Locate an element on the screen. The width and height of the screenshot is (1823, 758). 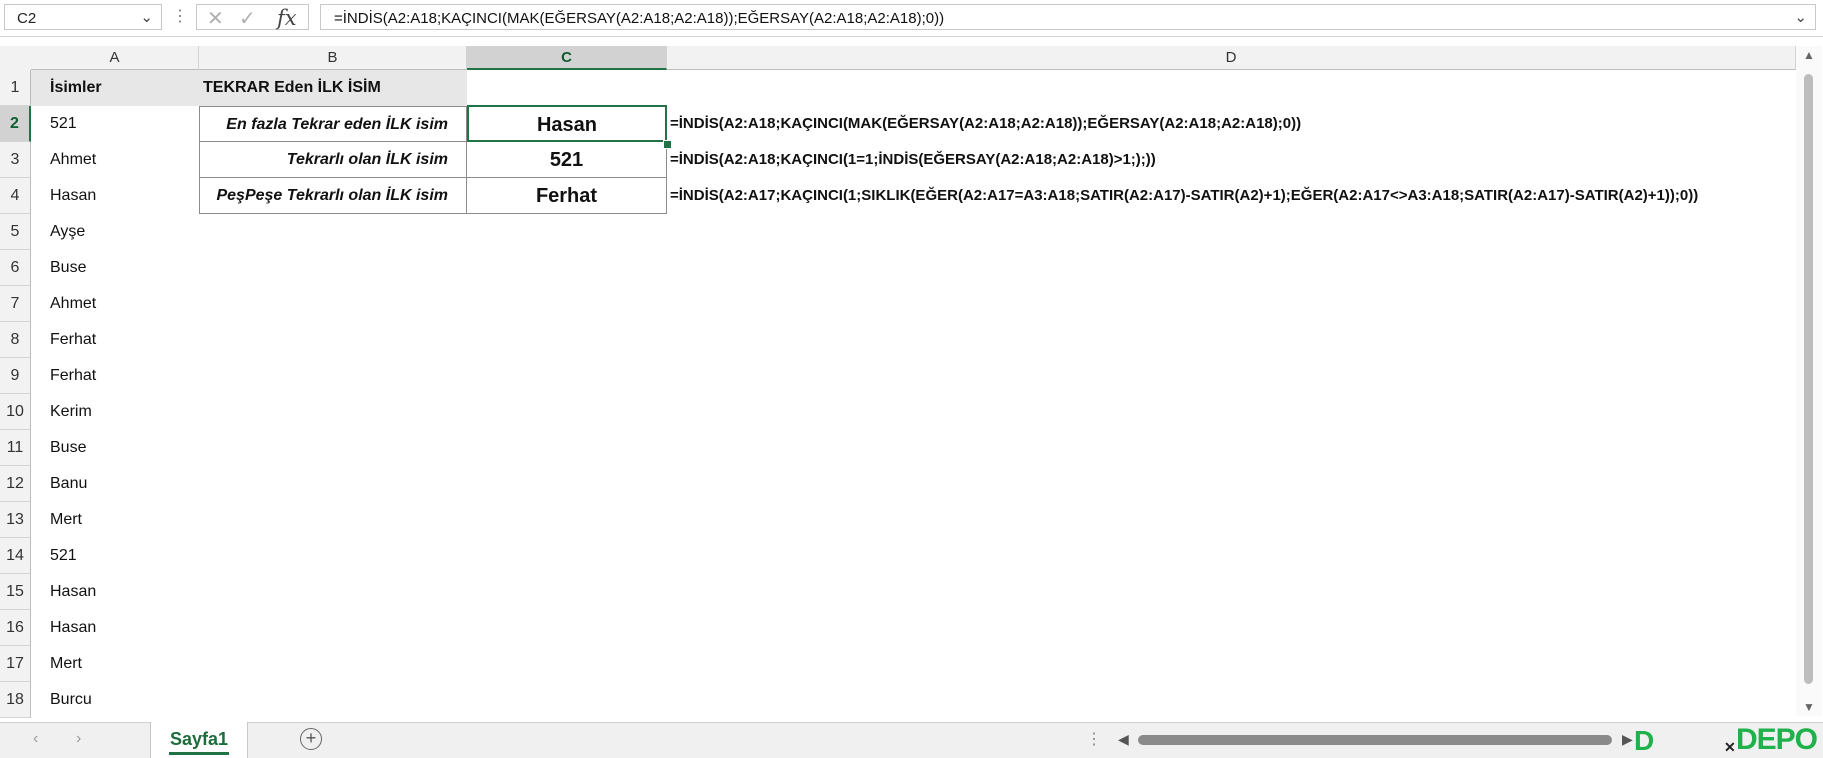
vertical-scrollbar: ▲ ▼ is located at coordinates (1809, 381).